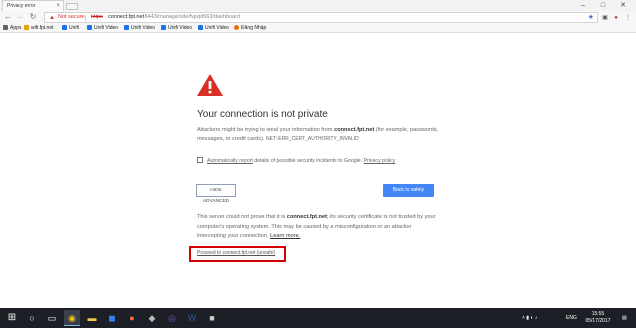 Image resolution: width=636 pixels, height=328 pixels. What do you see at coordinates (52, 318) in the screenshot?
I see `task-view-icon: ▭` at bounding box center [52, 318].